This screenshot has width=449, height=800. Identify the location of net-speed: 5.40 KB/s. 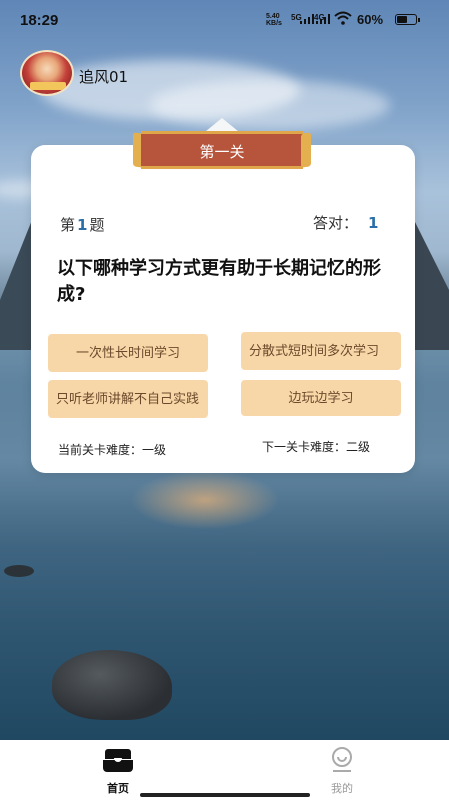
(274, 20).